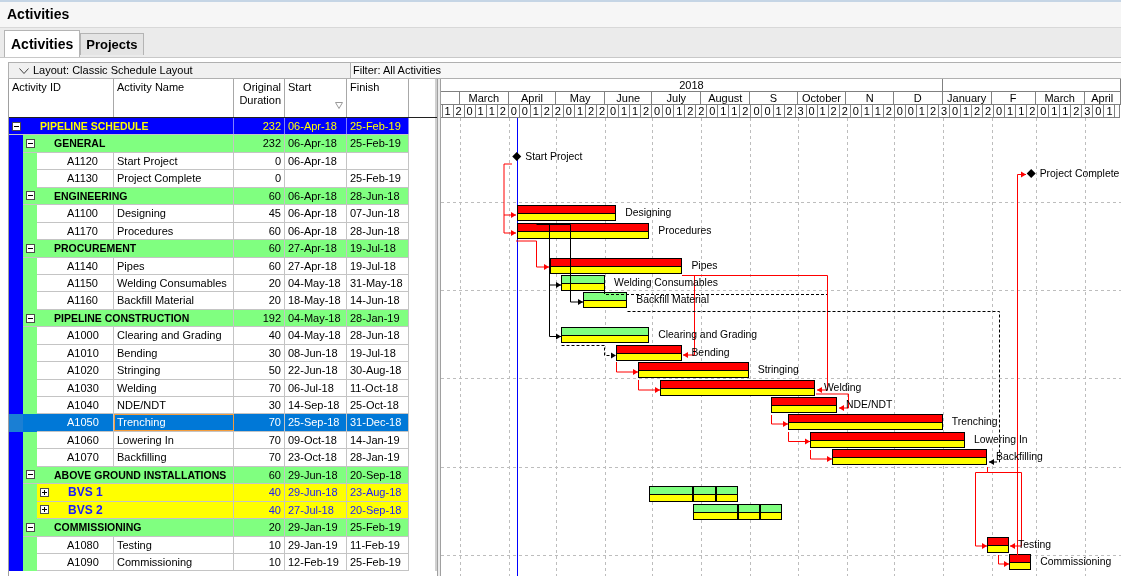  Describe the element at coordinates (316, 492) in the screenshot. I see `start-date-cell: 29-Jun-18` at that location.